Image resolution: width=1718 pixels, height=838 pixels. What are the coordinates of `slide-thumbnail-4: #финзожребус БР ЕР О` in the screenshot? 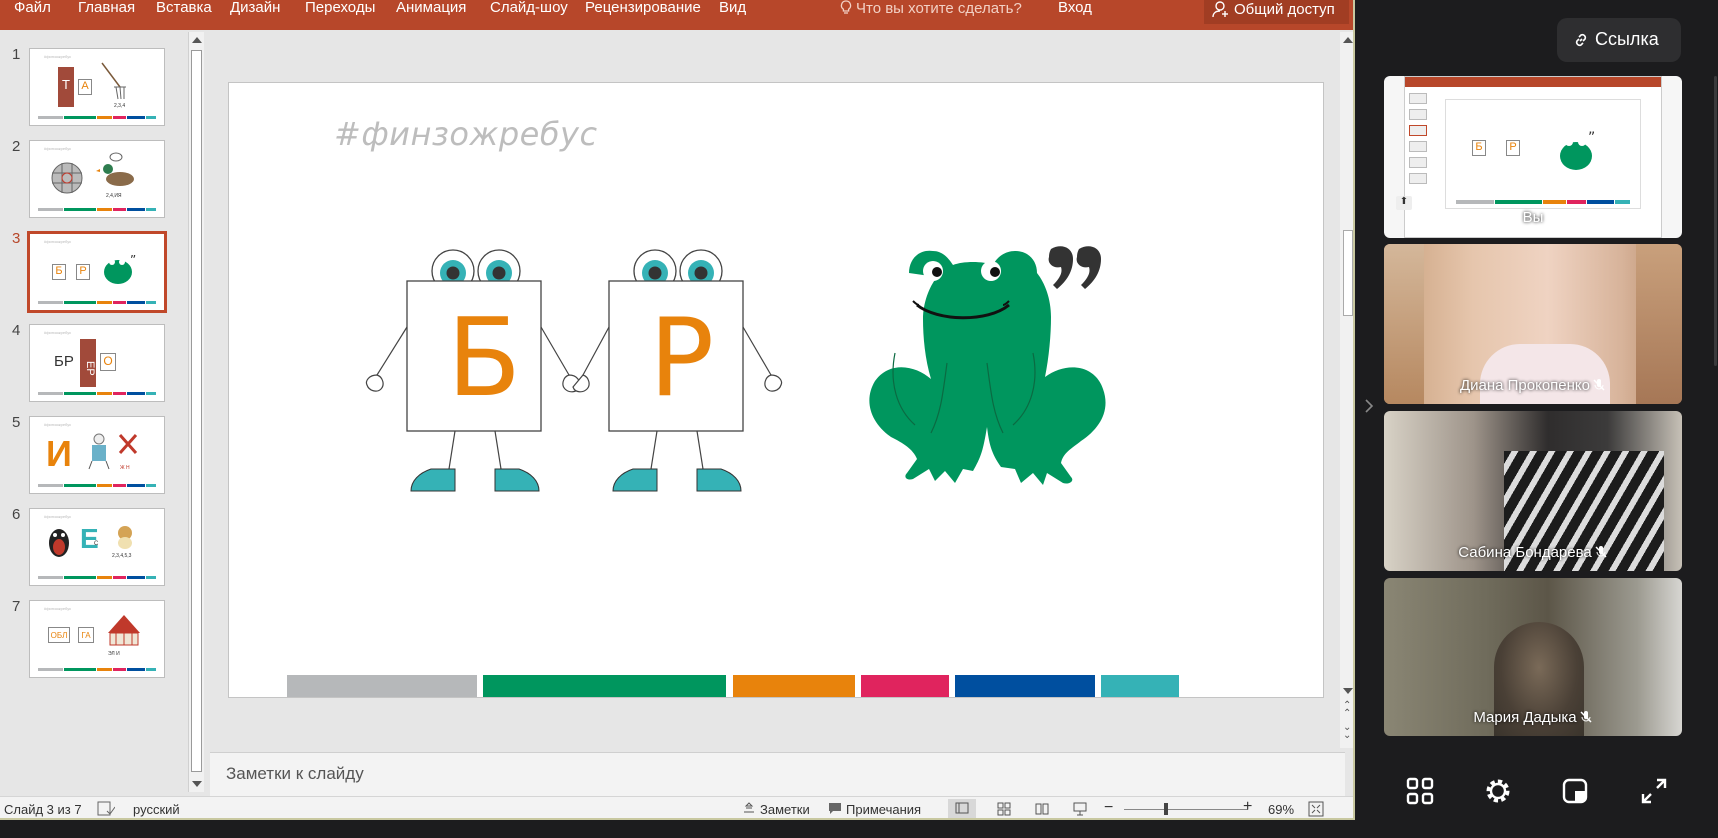 It's located at (97, 363).